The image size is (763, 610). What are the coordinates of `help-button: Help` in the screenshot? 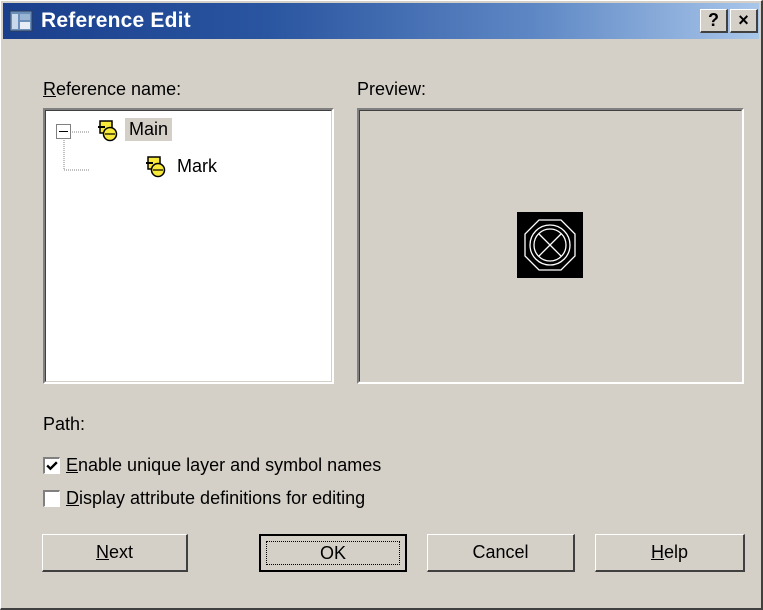 It's located at (670, 553).